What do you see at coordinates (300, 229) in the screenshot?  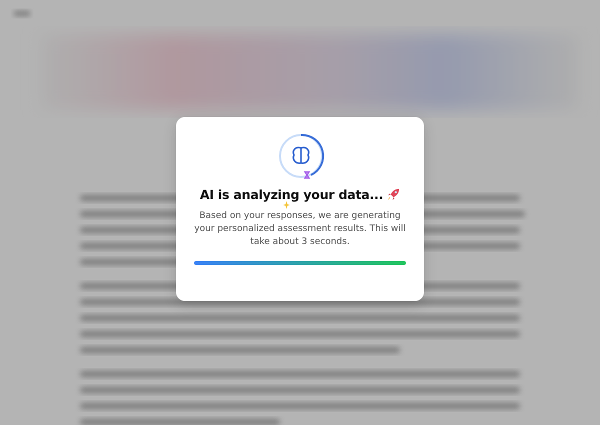 I see `dialog-message: Based on your responses, we are generating your personalized assessment results. This will take about 3 seconds.` at bounding box center [300, 229].